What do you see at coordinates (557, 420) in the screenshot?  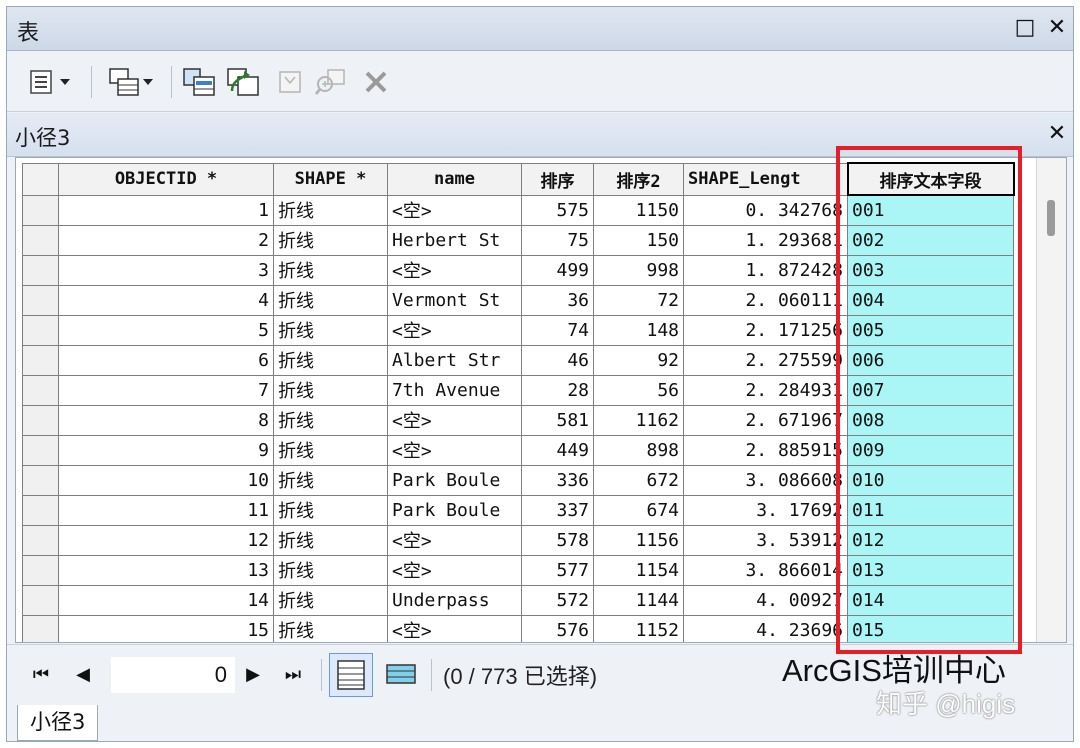 I see `cell-sort: 581` at bounding box center [557, 420].